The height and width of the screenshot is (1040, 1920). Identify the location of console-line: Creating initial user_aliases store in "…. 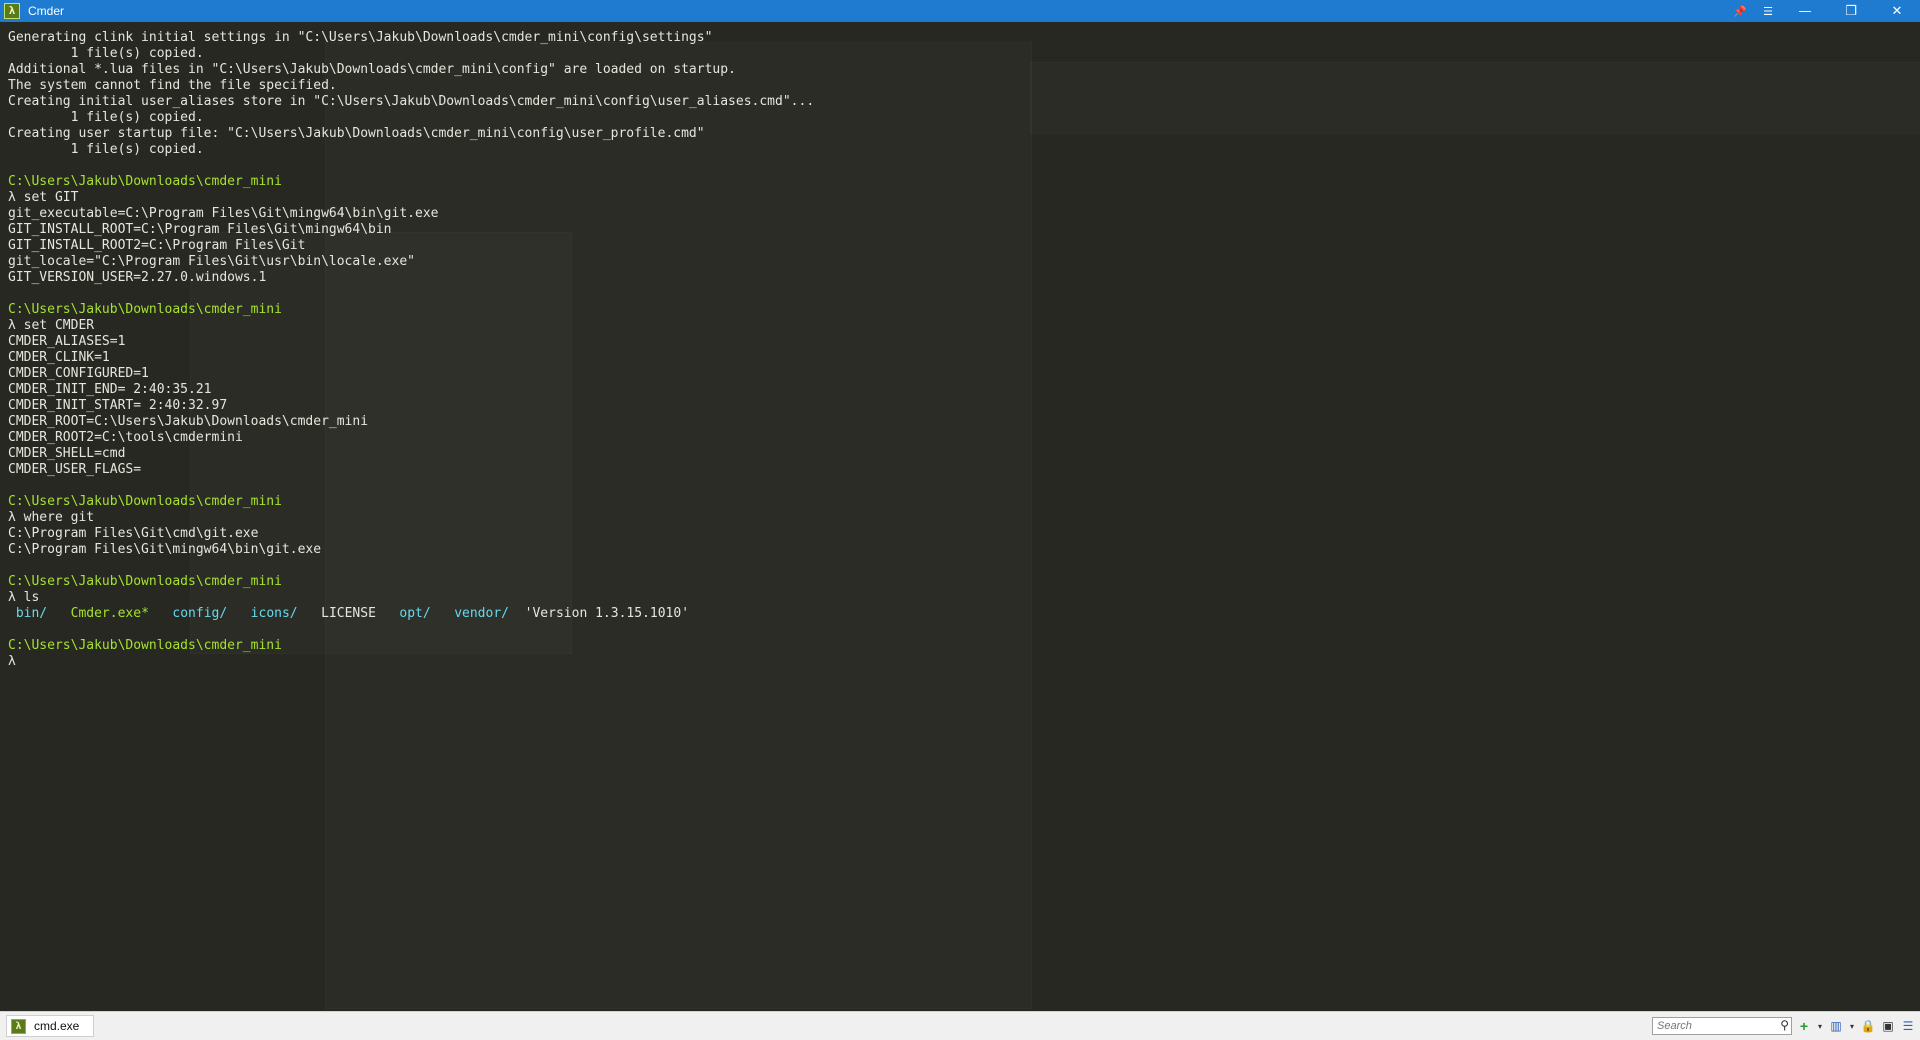
(958, 102).